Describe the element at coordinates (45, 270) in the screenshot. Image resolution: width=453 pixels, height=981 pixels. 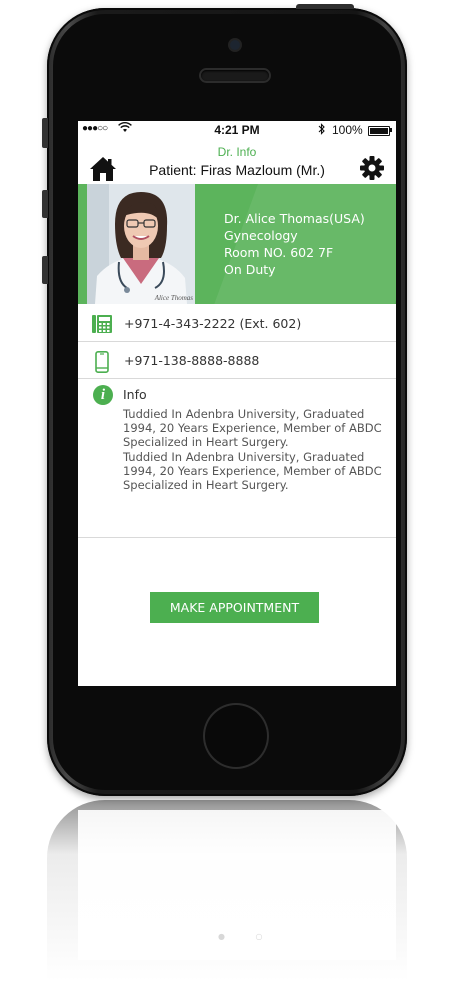
I see `volume-down-button` at that location.